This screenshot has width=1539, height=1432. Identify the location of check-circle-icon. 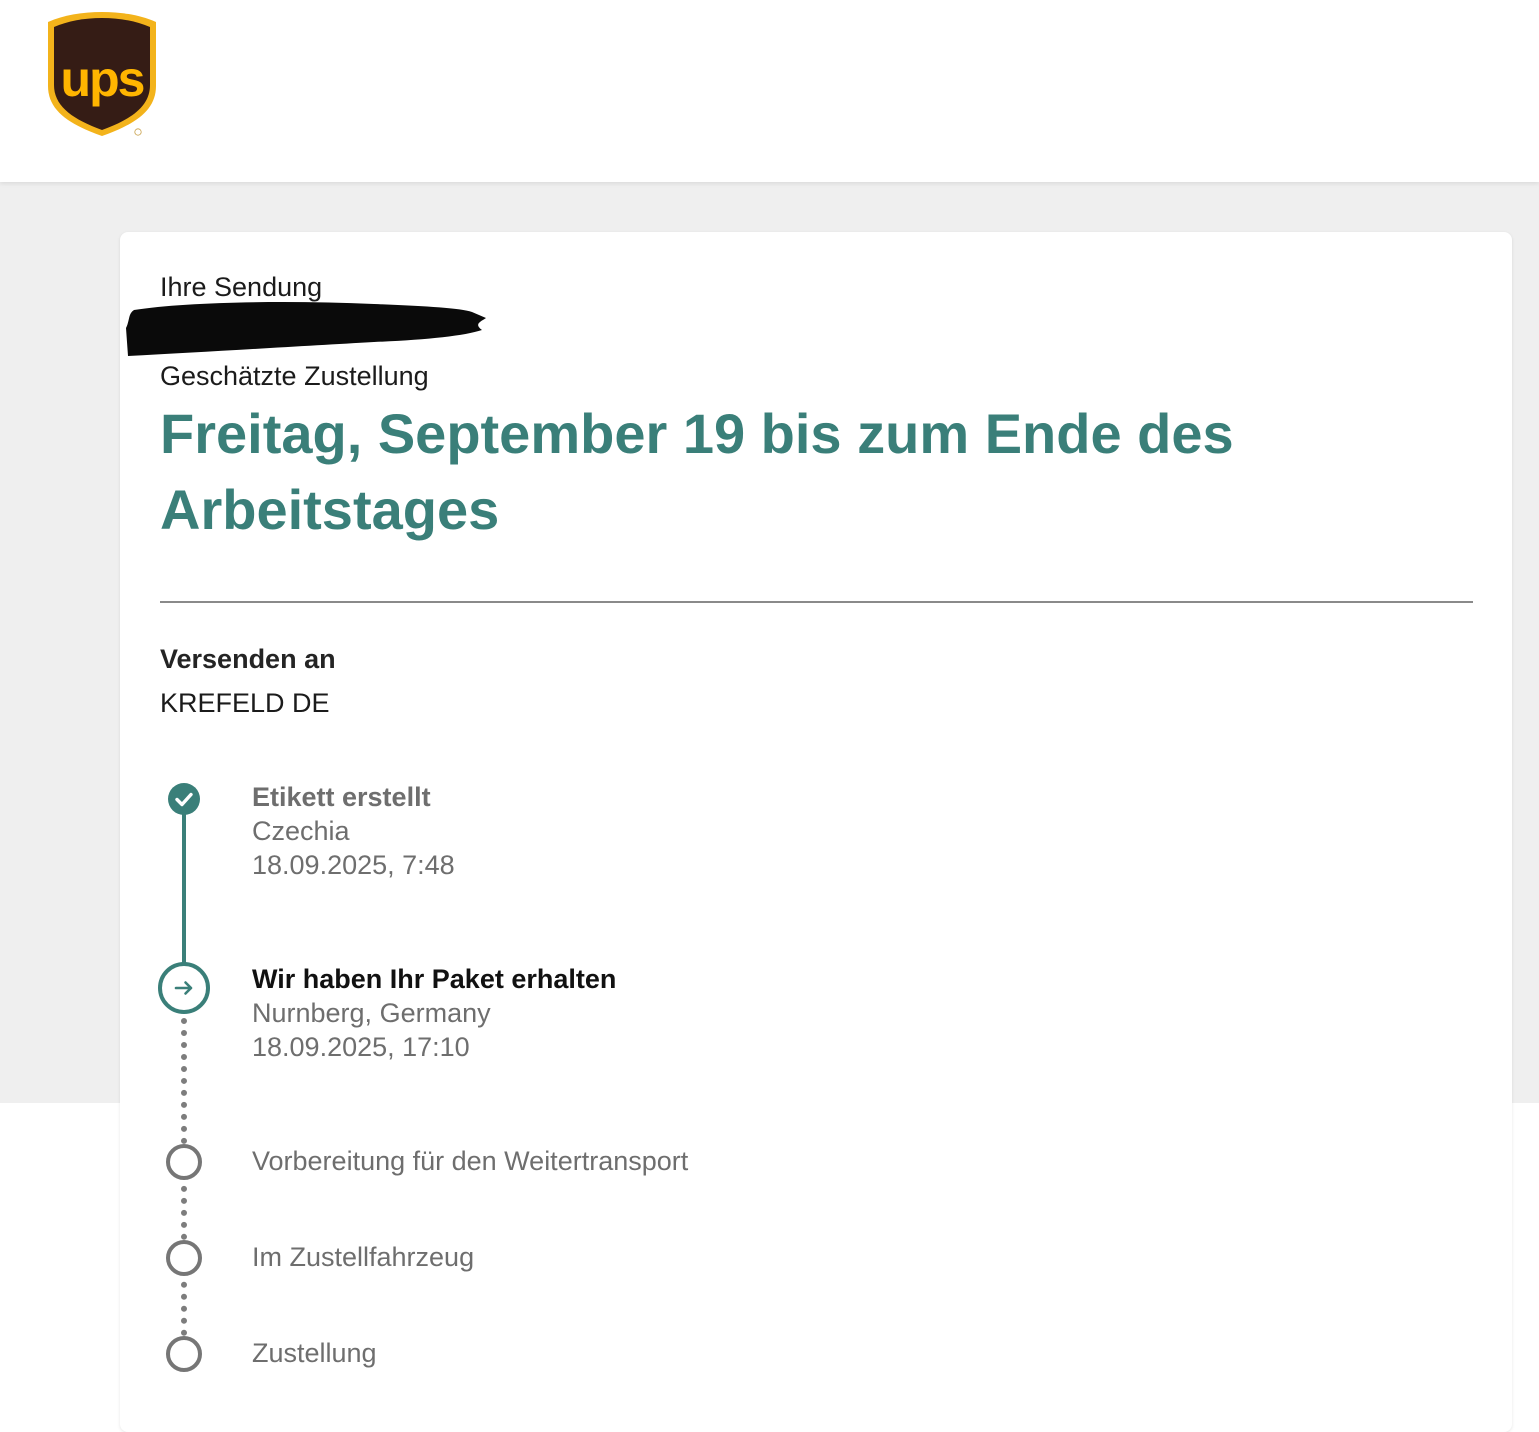
(184, 799).